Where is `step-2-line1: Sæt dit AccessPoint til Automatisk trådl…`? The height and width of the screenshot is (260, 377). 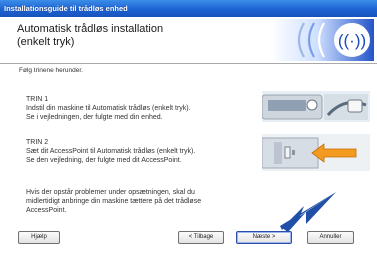 step-2-line1: Sæt dit AccessPoint til Automatisk trådl… is located at coordinates (111, 151).